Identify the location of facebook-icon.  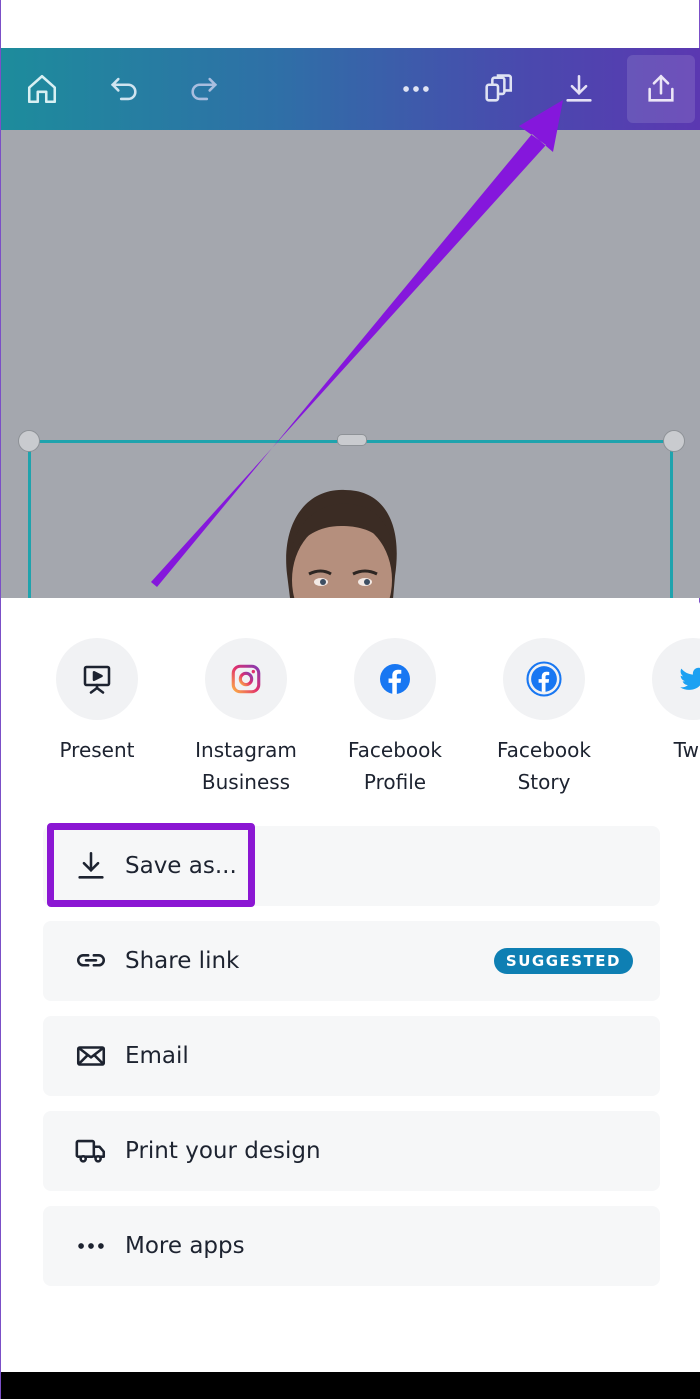
(395, 679).